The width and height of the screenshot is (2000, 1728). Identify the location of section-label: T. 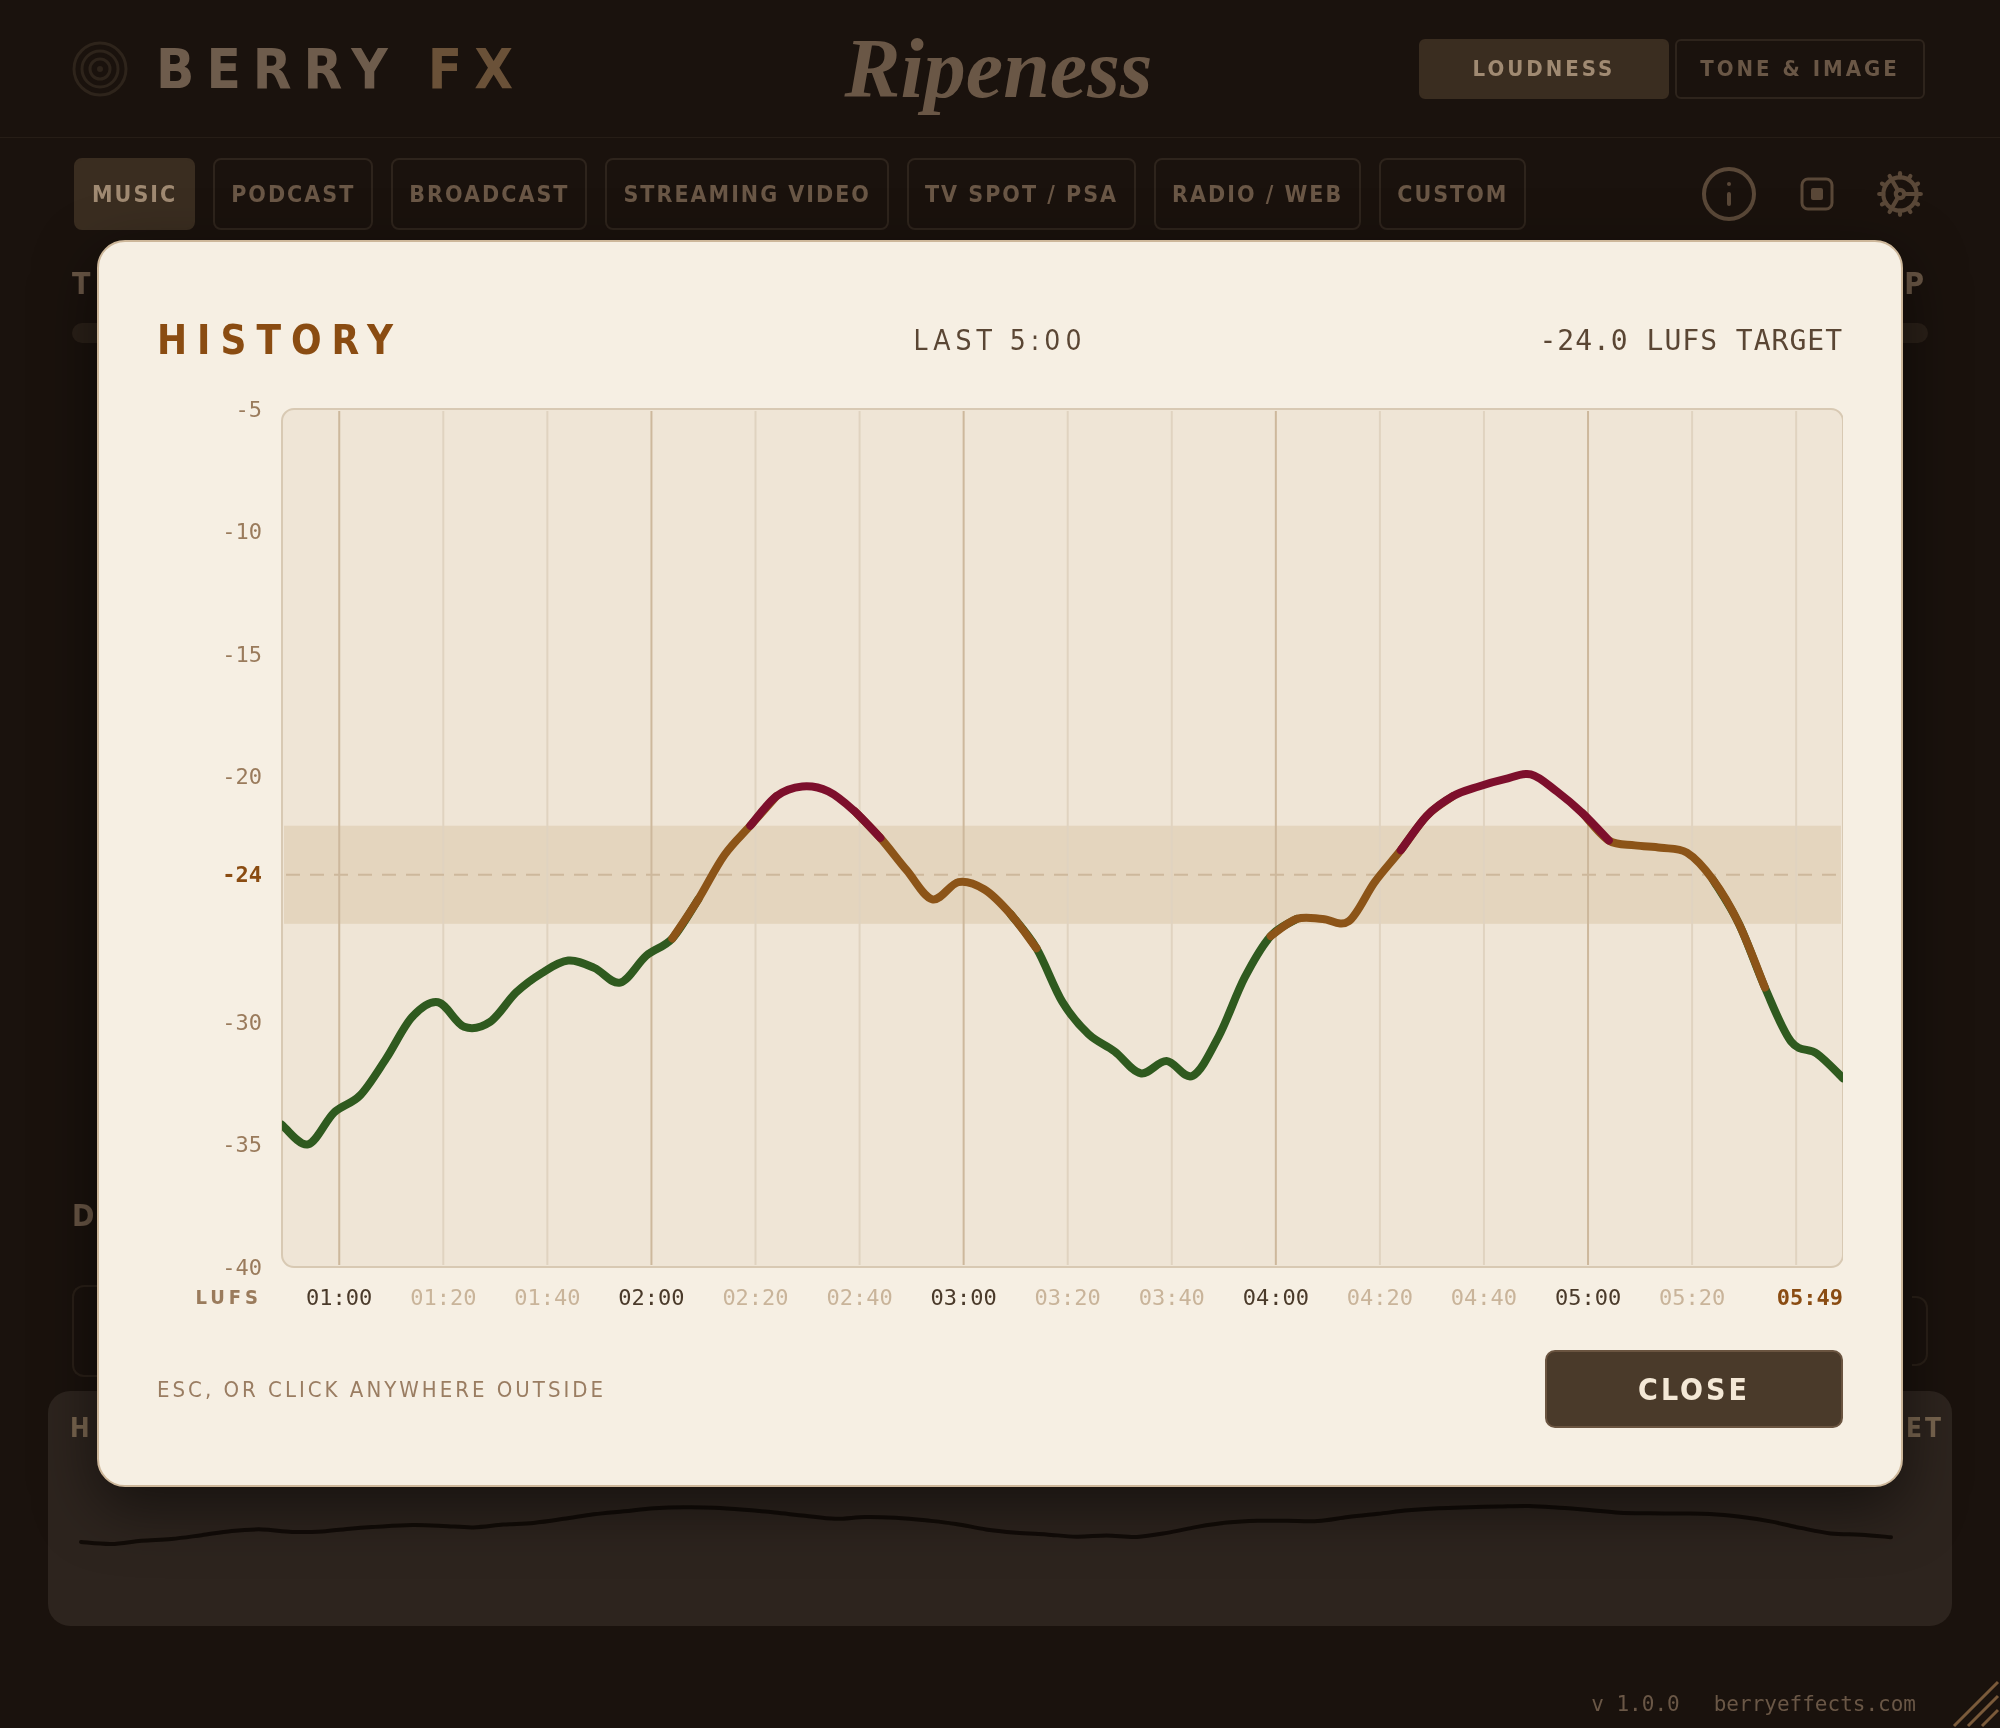
(83, 283).